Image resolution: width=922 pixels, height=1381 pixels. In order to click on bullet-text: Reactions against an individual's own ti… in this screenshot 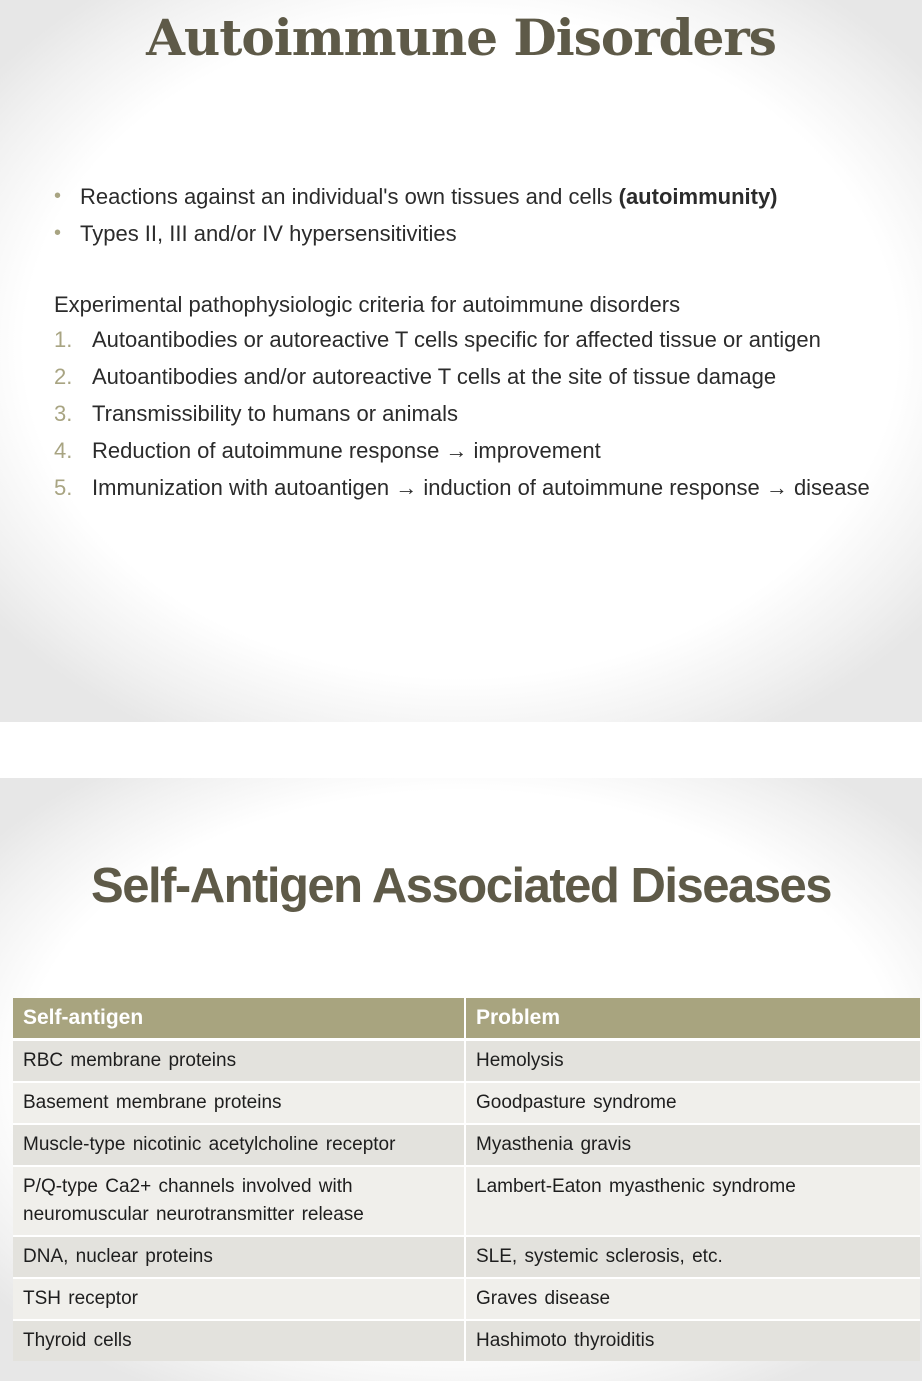, I will do `click(349, 196)`.